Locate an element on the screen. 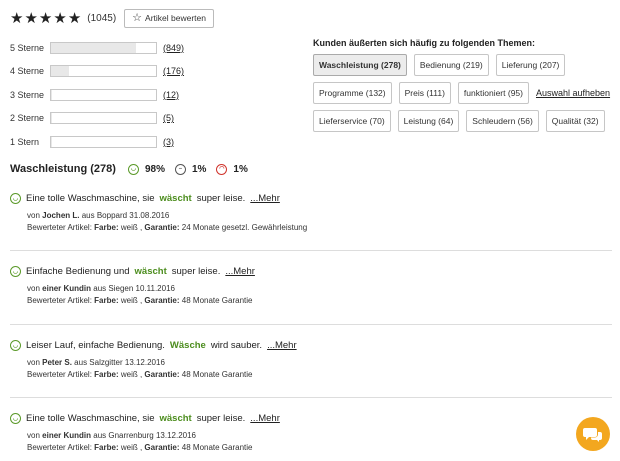  distribution-row: 2 Sterne (5) is located at coordinates (140, 119).